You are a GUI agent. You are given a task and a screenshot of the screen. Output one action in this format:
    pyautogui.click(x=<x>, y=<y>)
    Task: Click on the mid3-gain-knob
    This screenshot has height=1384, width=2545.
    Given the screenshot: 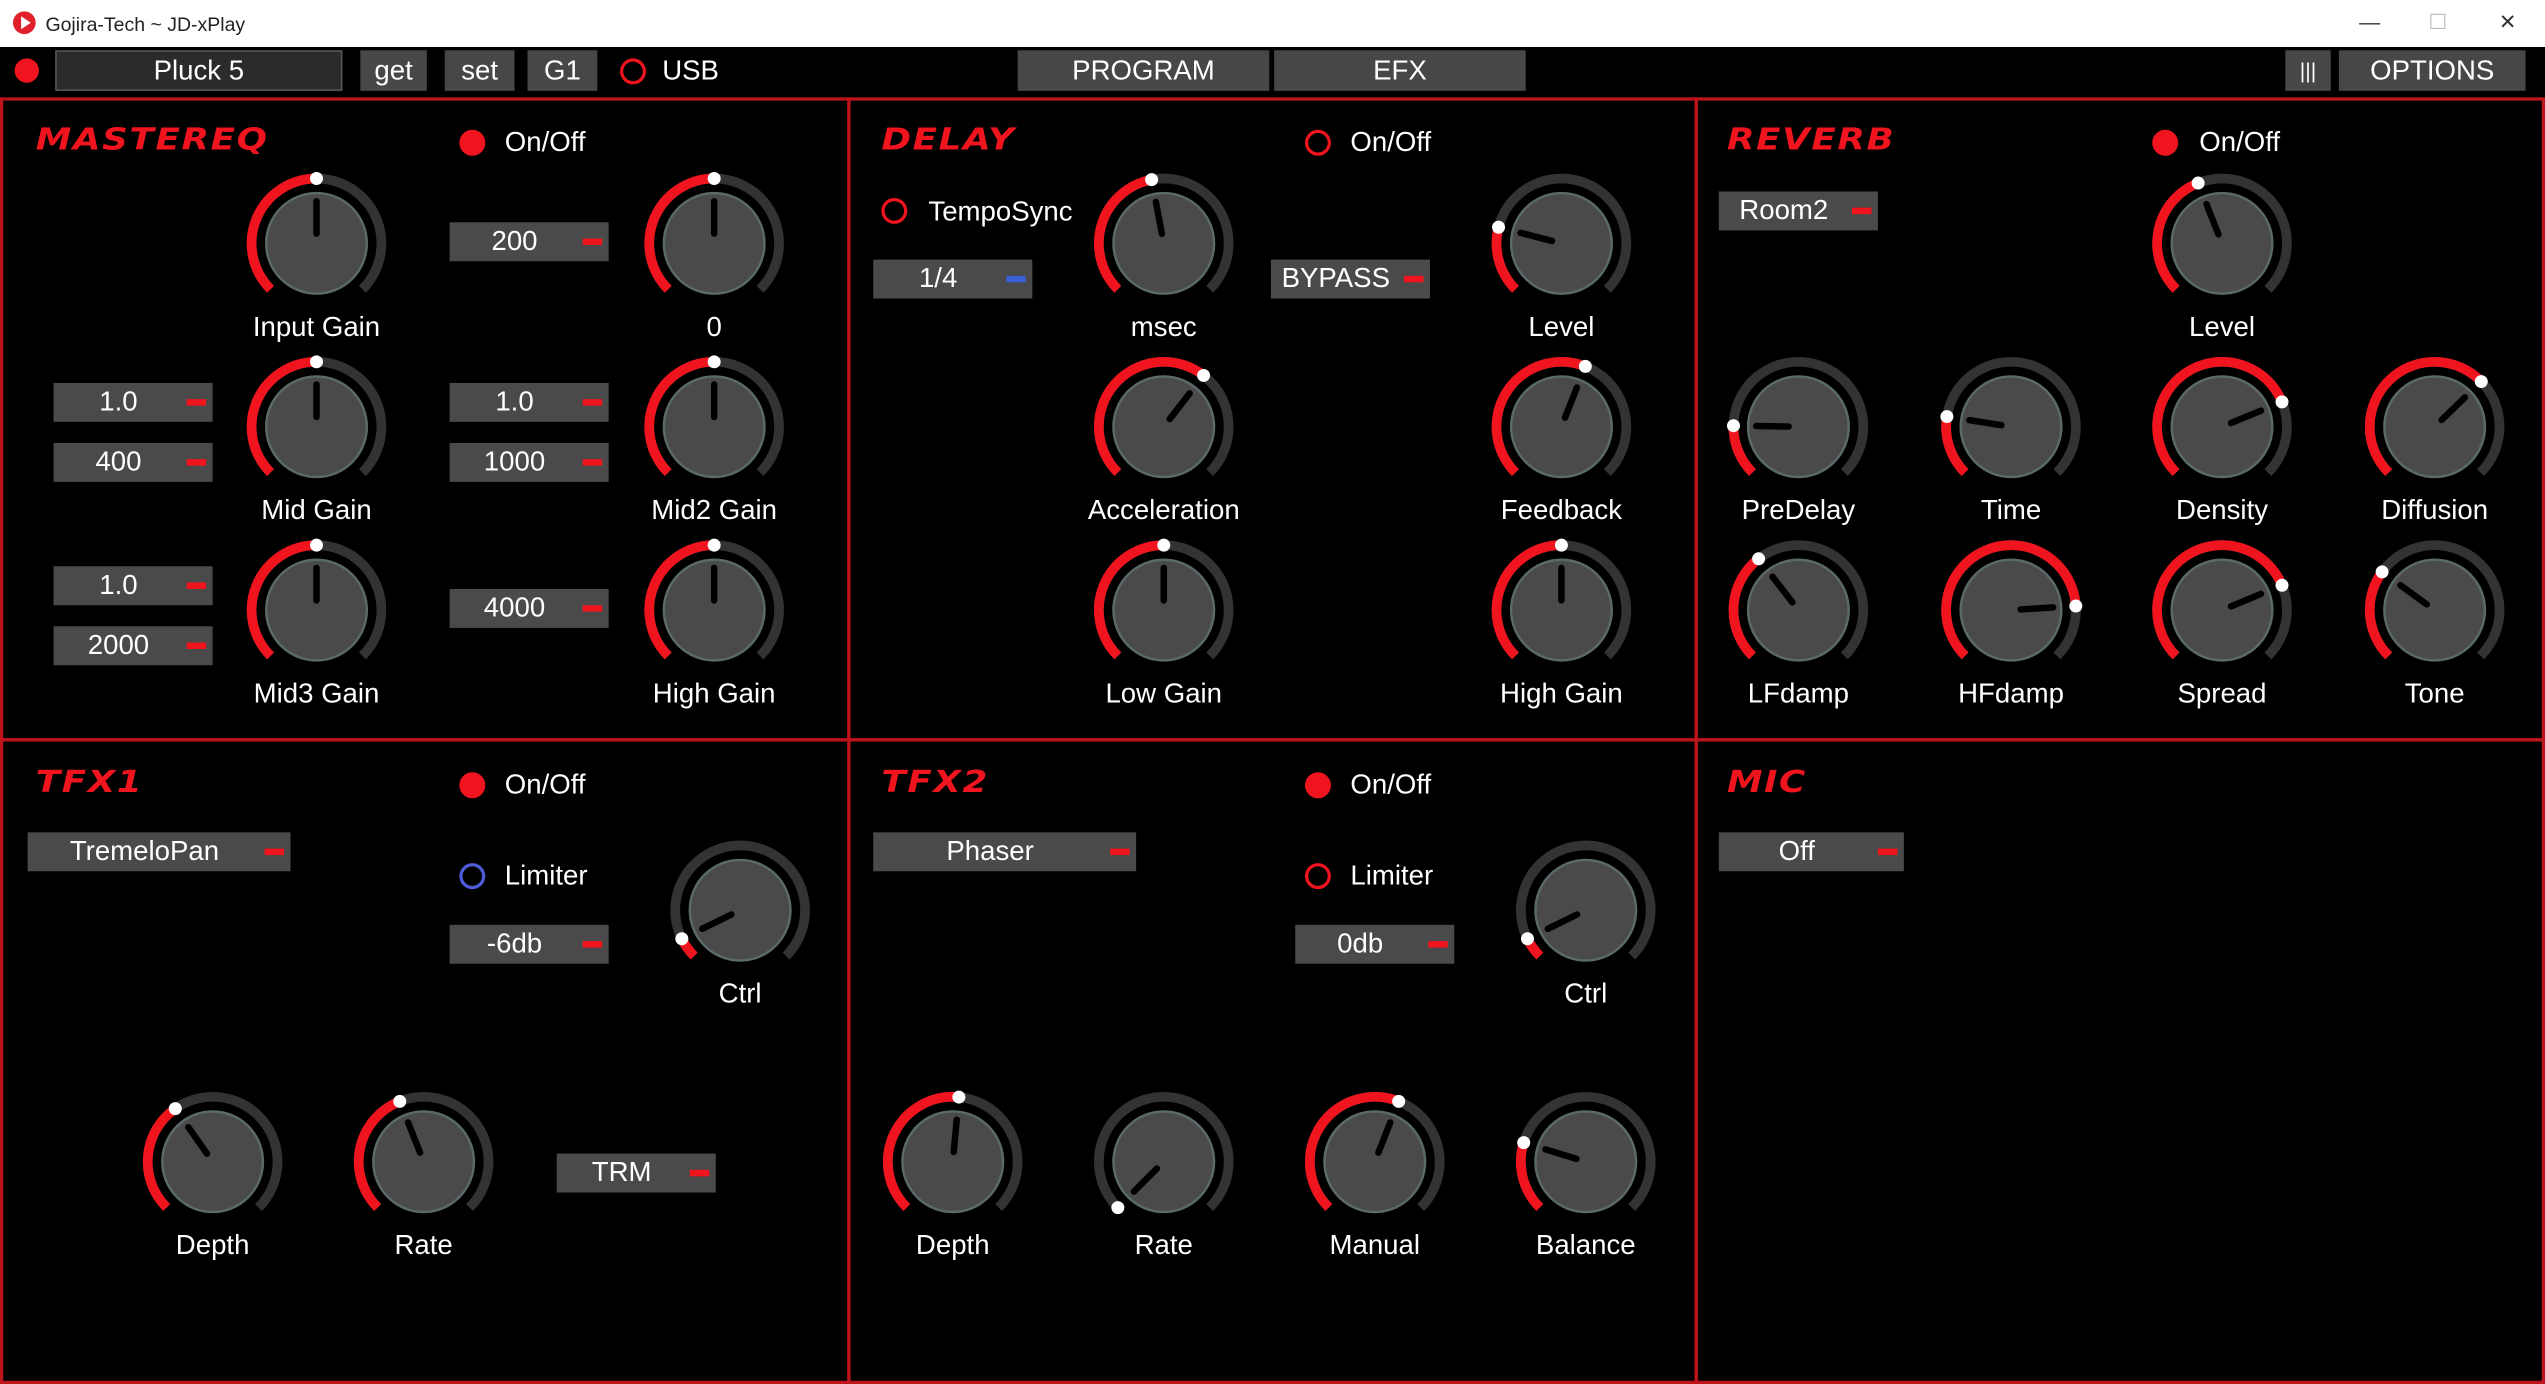 What is the action you would take?
    pyautogui.click(x=316, y=609)
    